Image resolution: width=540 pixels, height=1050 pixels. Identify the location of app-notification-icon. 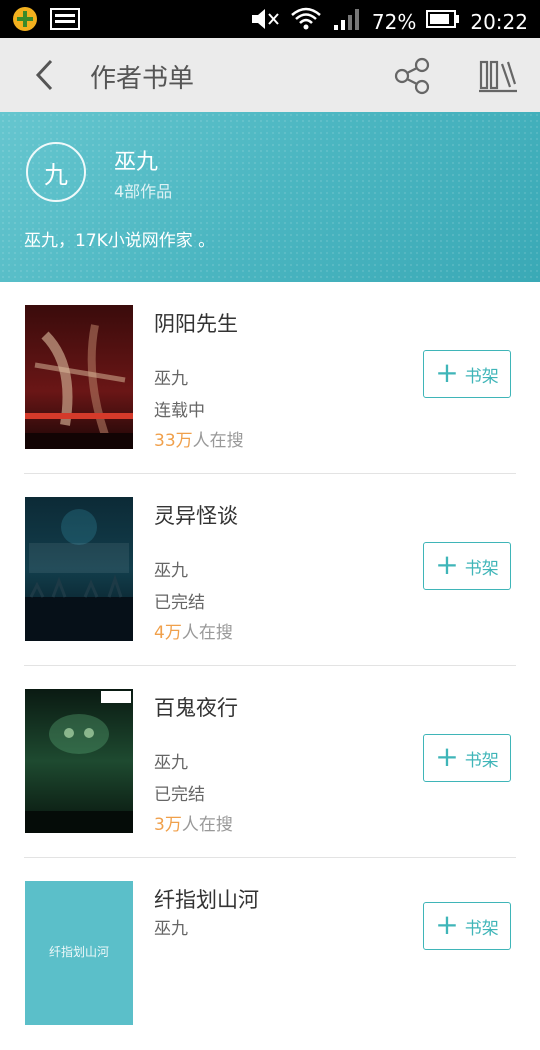
(25, 21).